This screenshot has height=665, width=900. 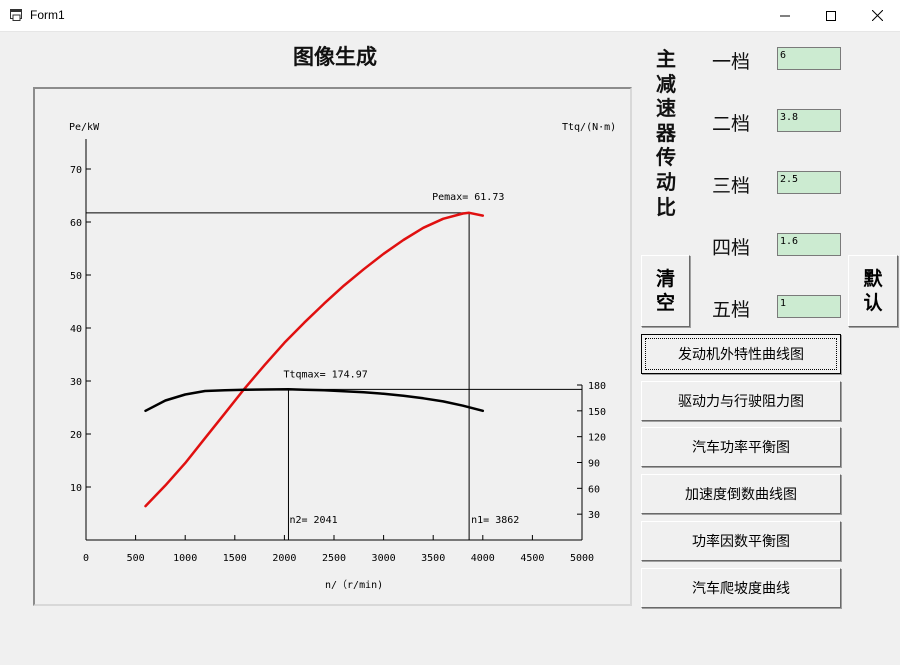 What do you see at coordinates (76, 382) in the screenshot?
I see `y-left-tick-label: 30` at bounding box center [76, 382].